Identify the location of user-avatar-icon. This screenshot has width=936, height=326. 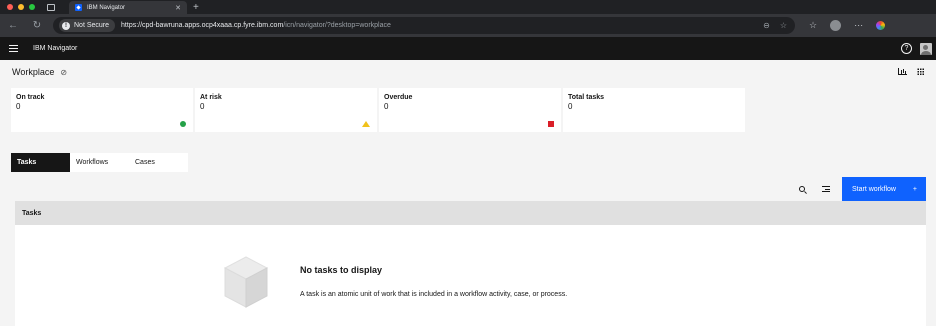
(926, 48).